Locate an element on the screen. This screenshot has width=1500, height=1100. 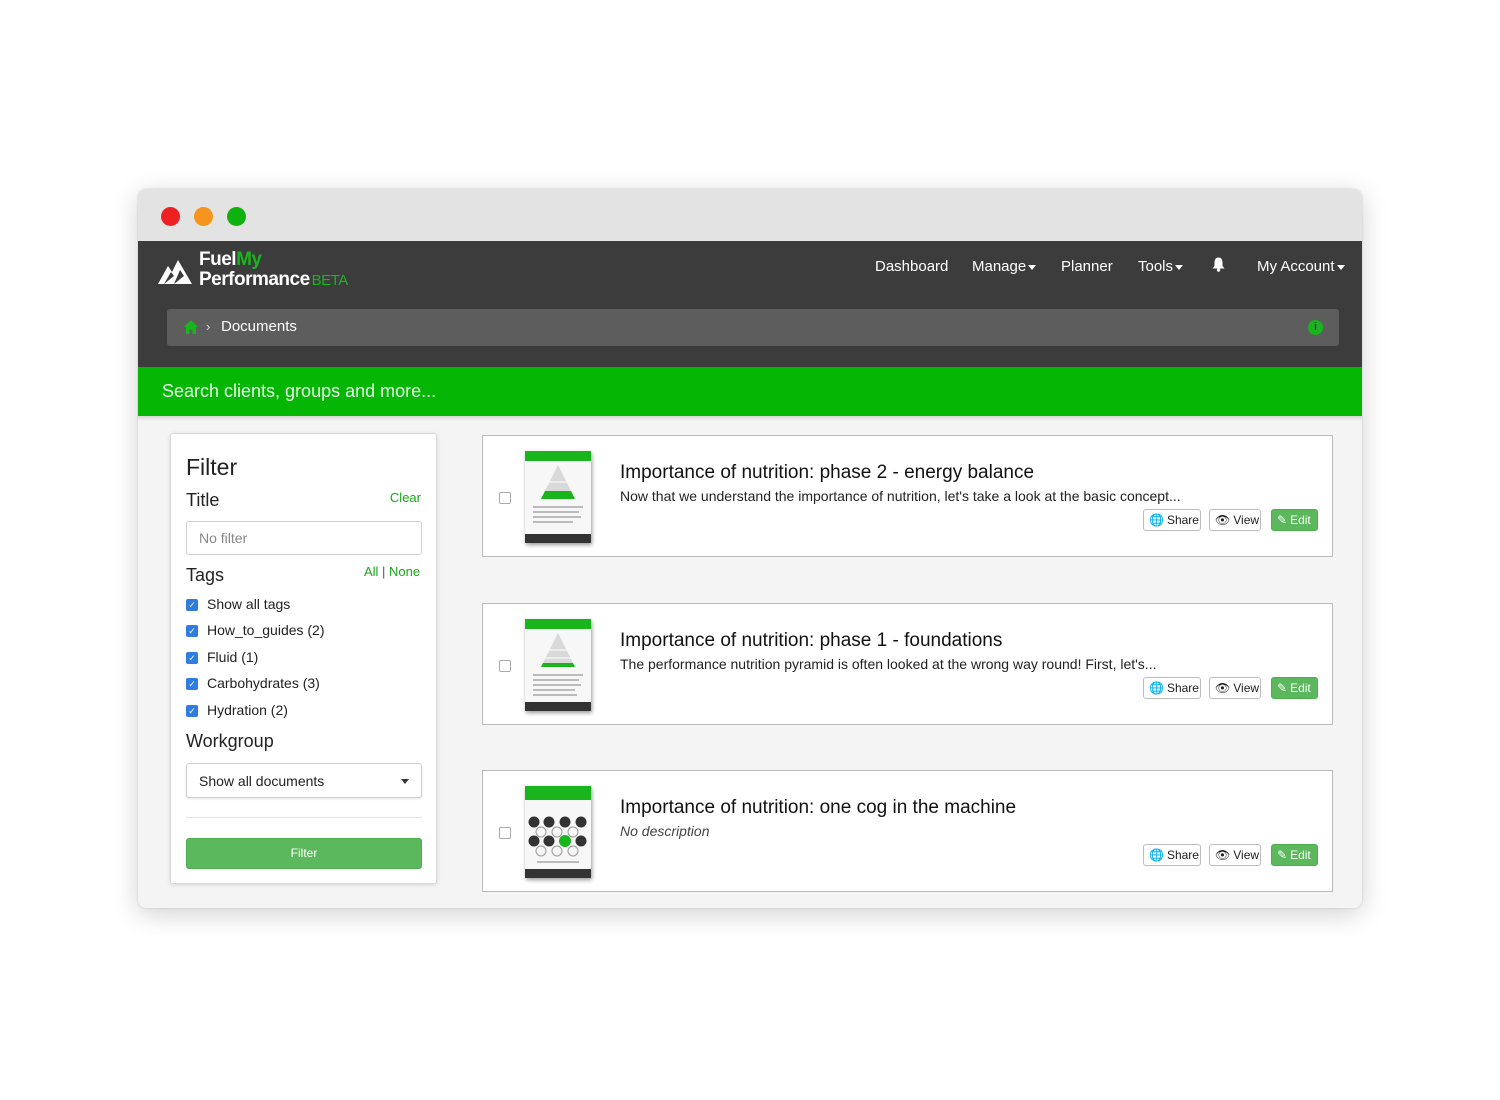
home-icon is located at coordinates (191, 327).